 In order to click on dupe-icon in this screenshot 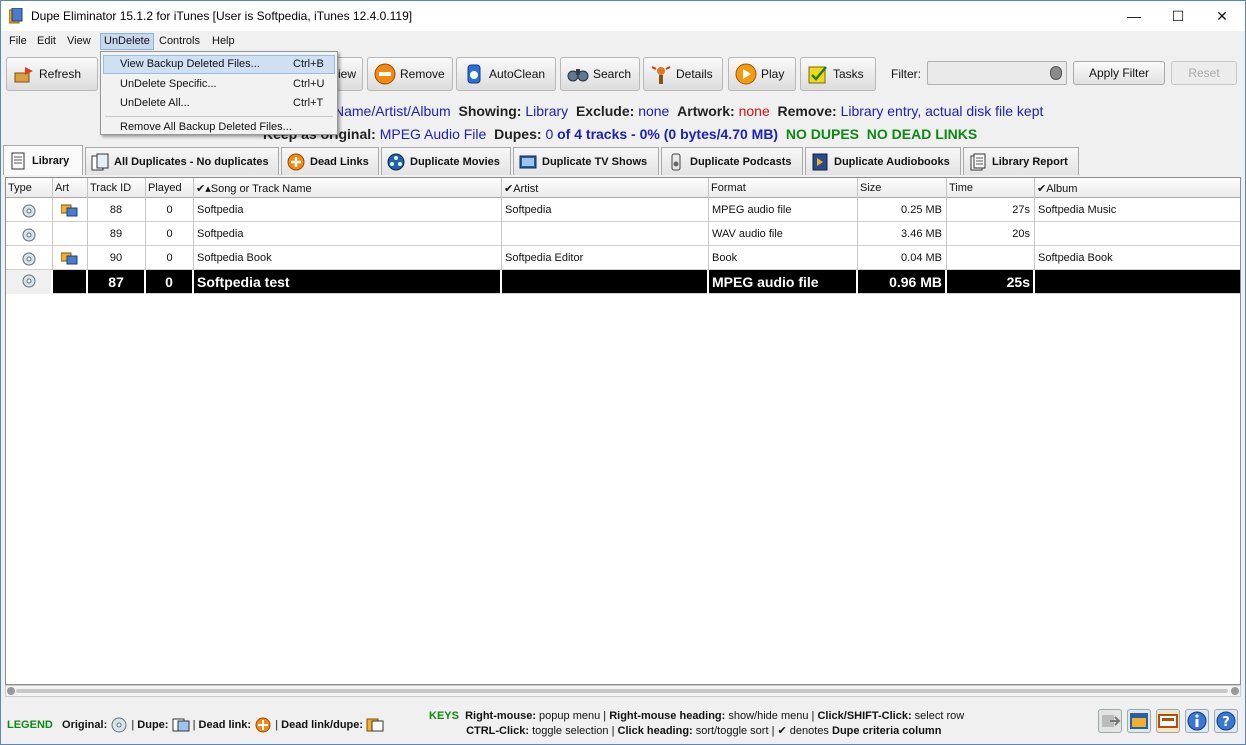, I will do `click(181, 725)`.